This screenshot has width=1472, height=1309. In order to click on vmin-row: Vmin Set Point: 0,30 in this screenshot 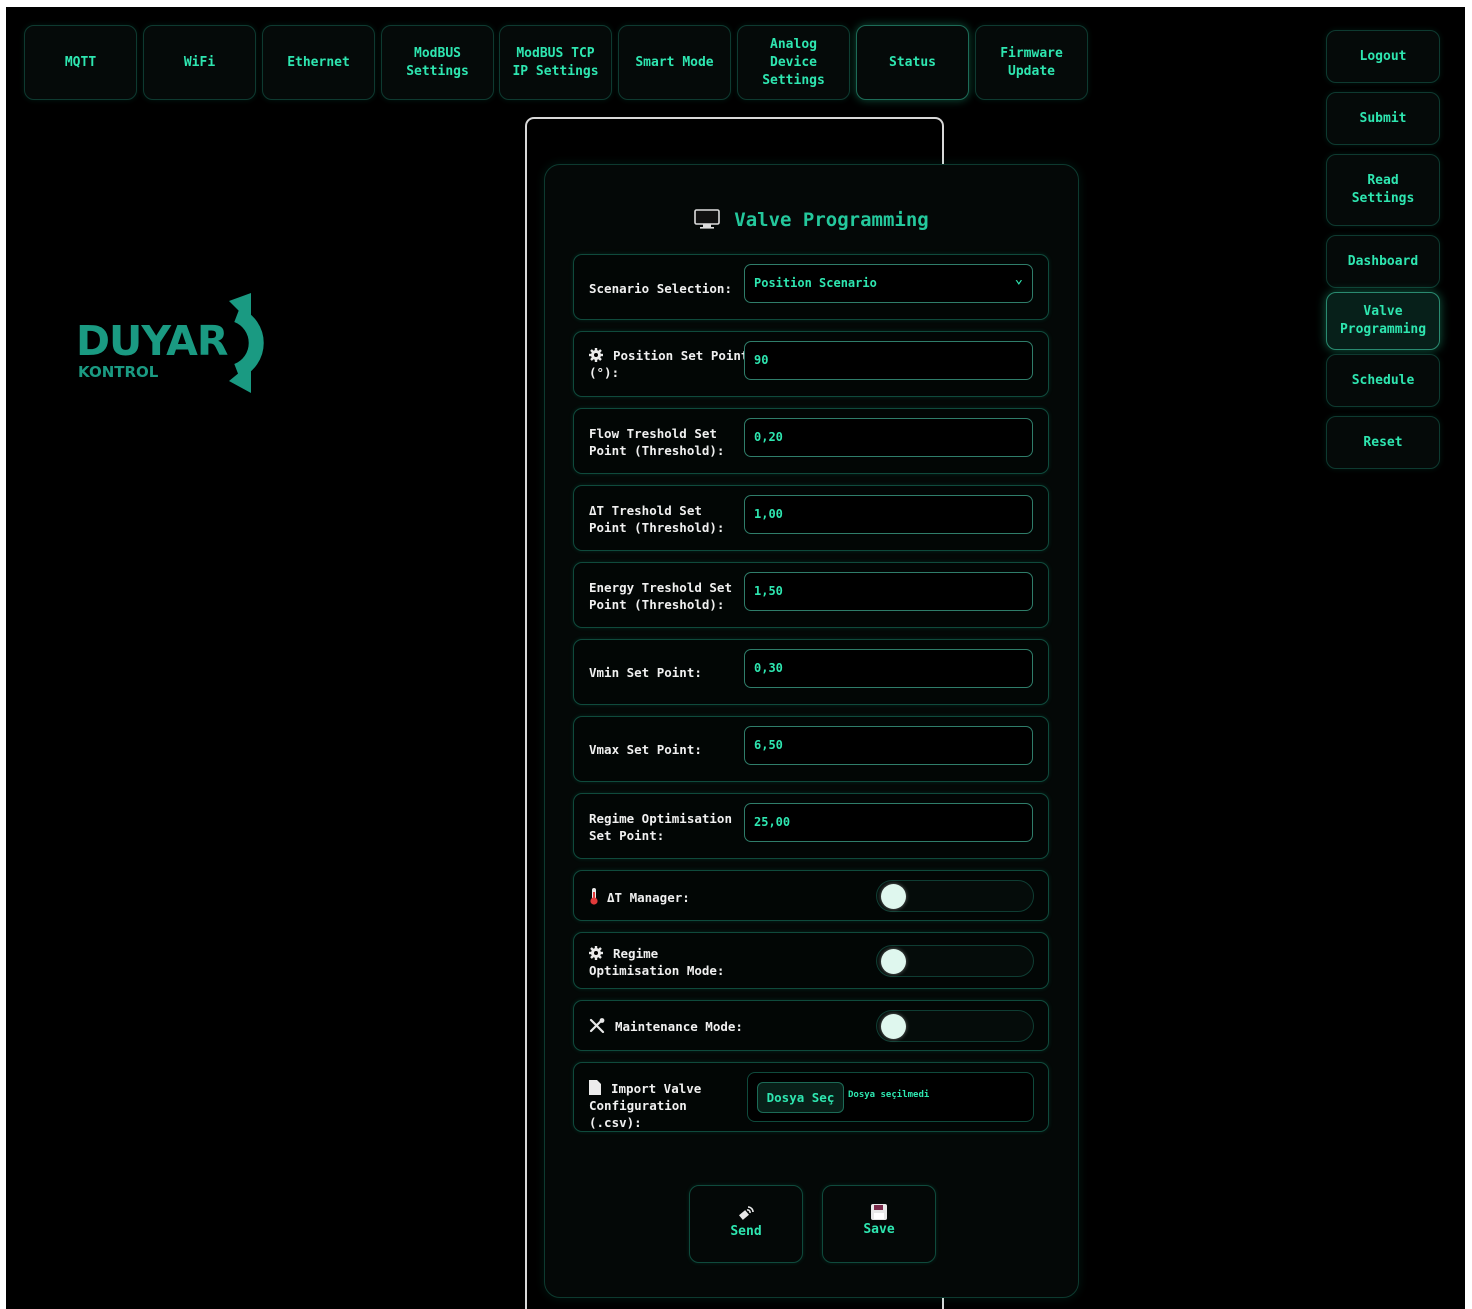, I will do `click(811, 672)`.